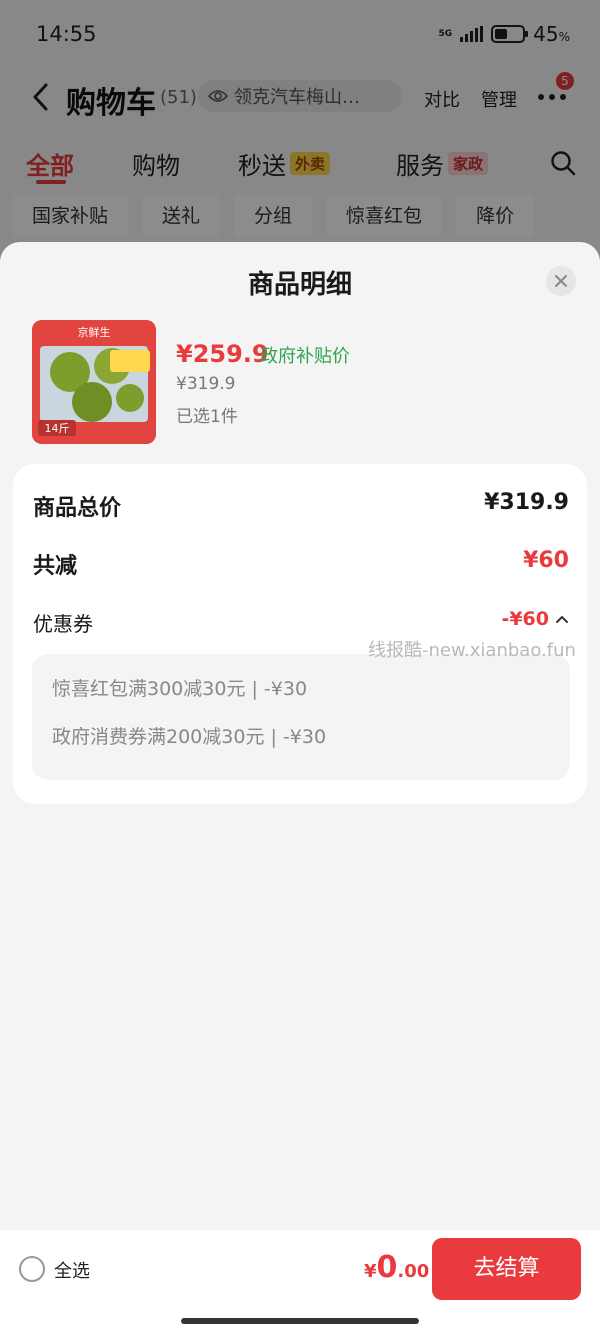  I want to click on total-price-label: 商品总价, so click(77, 508).